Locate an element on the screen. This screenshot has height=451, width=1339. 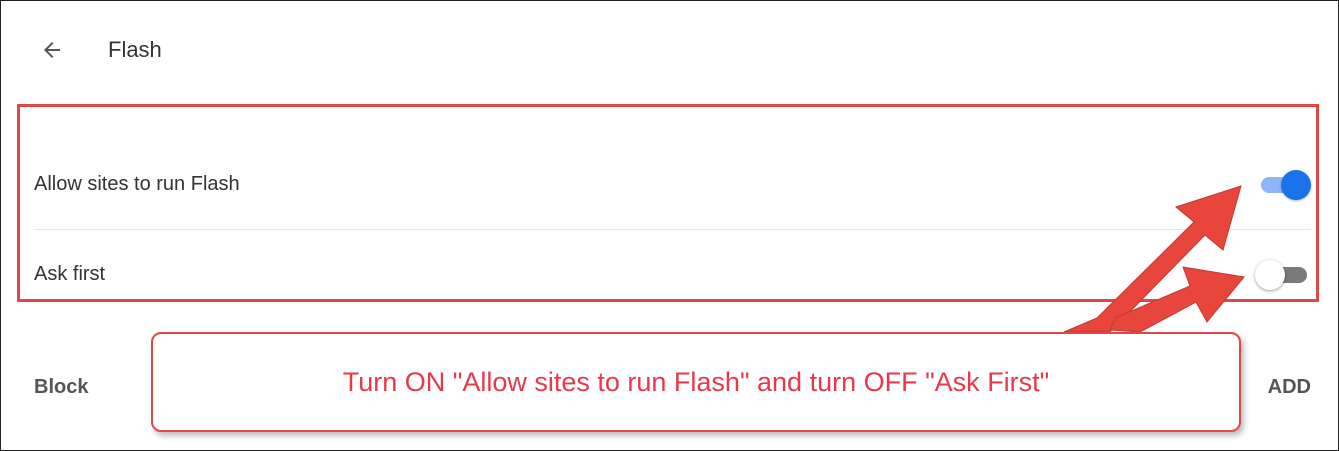
page-title: Flash is located at coordinates (135, 49).